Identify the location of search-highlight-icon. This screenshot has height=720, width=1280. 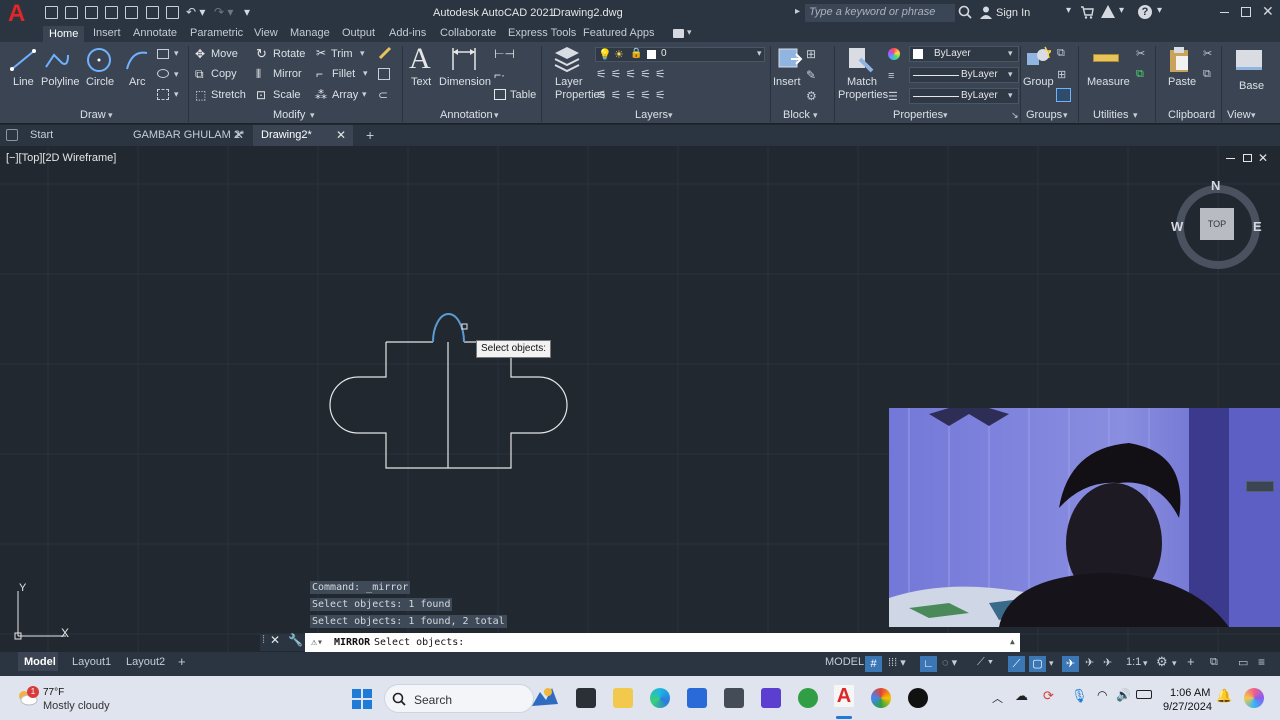
(545, 697).